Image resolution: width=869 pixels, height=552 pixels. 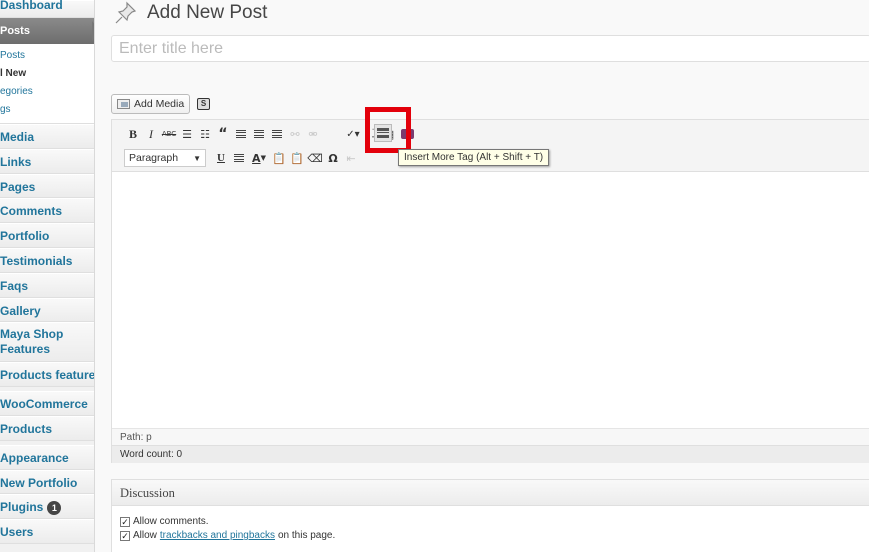 I want to click on insert-link-icon: ⚯, so click(x=295, y=134).